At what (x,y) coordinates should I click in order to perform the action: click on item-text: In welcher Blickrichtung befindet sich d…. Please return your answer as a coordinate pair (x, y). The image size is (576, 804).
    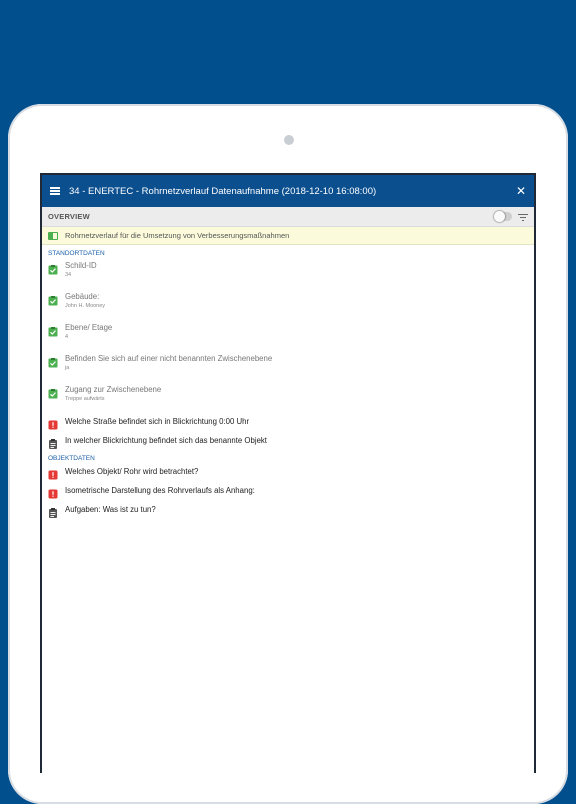
    Looking at the image, I should click on (166, 440).